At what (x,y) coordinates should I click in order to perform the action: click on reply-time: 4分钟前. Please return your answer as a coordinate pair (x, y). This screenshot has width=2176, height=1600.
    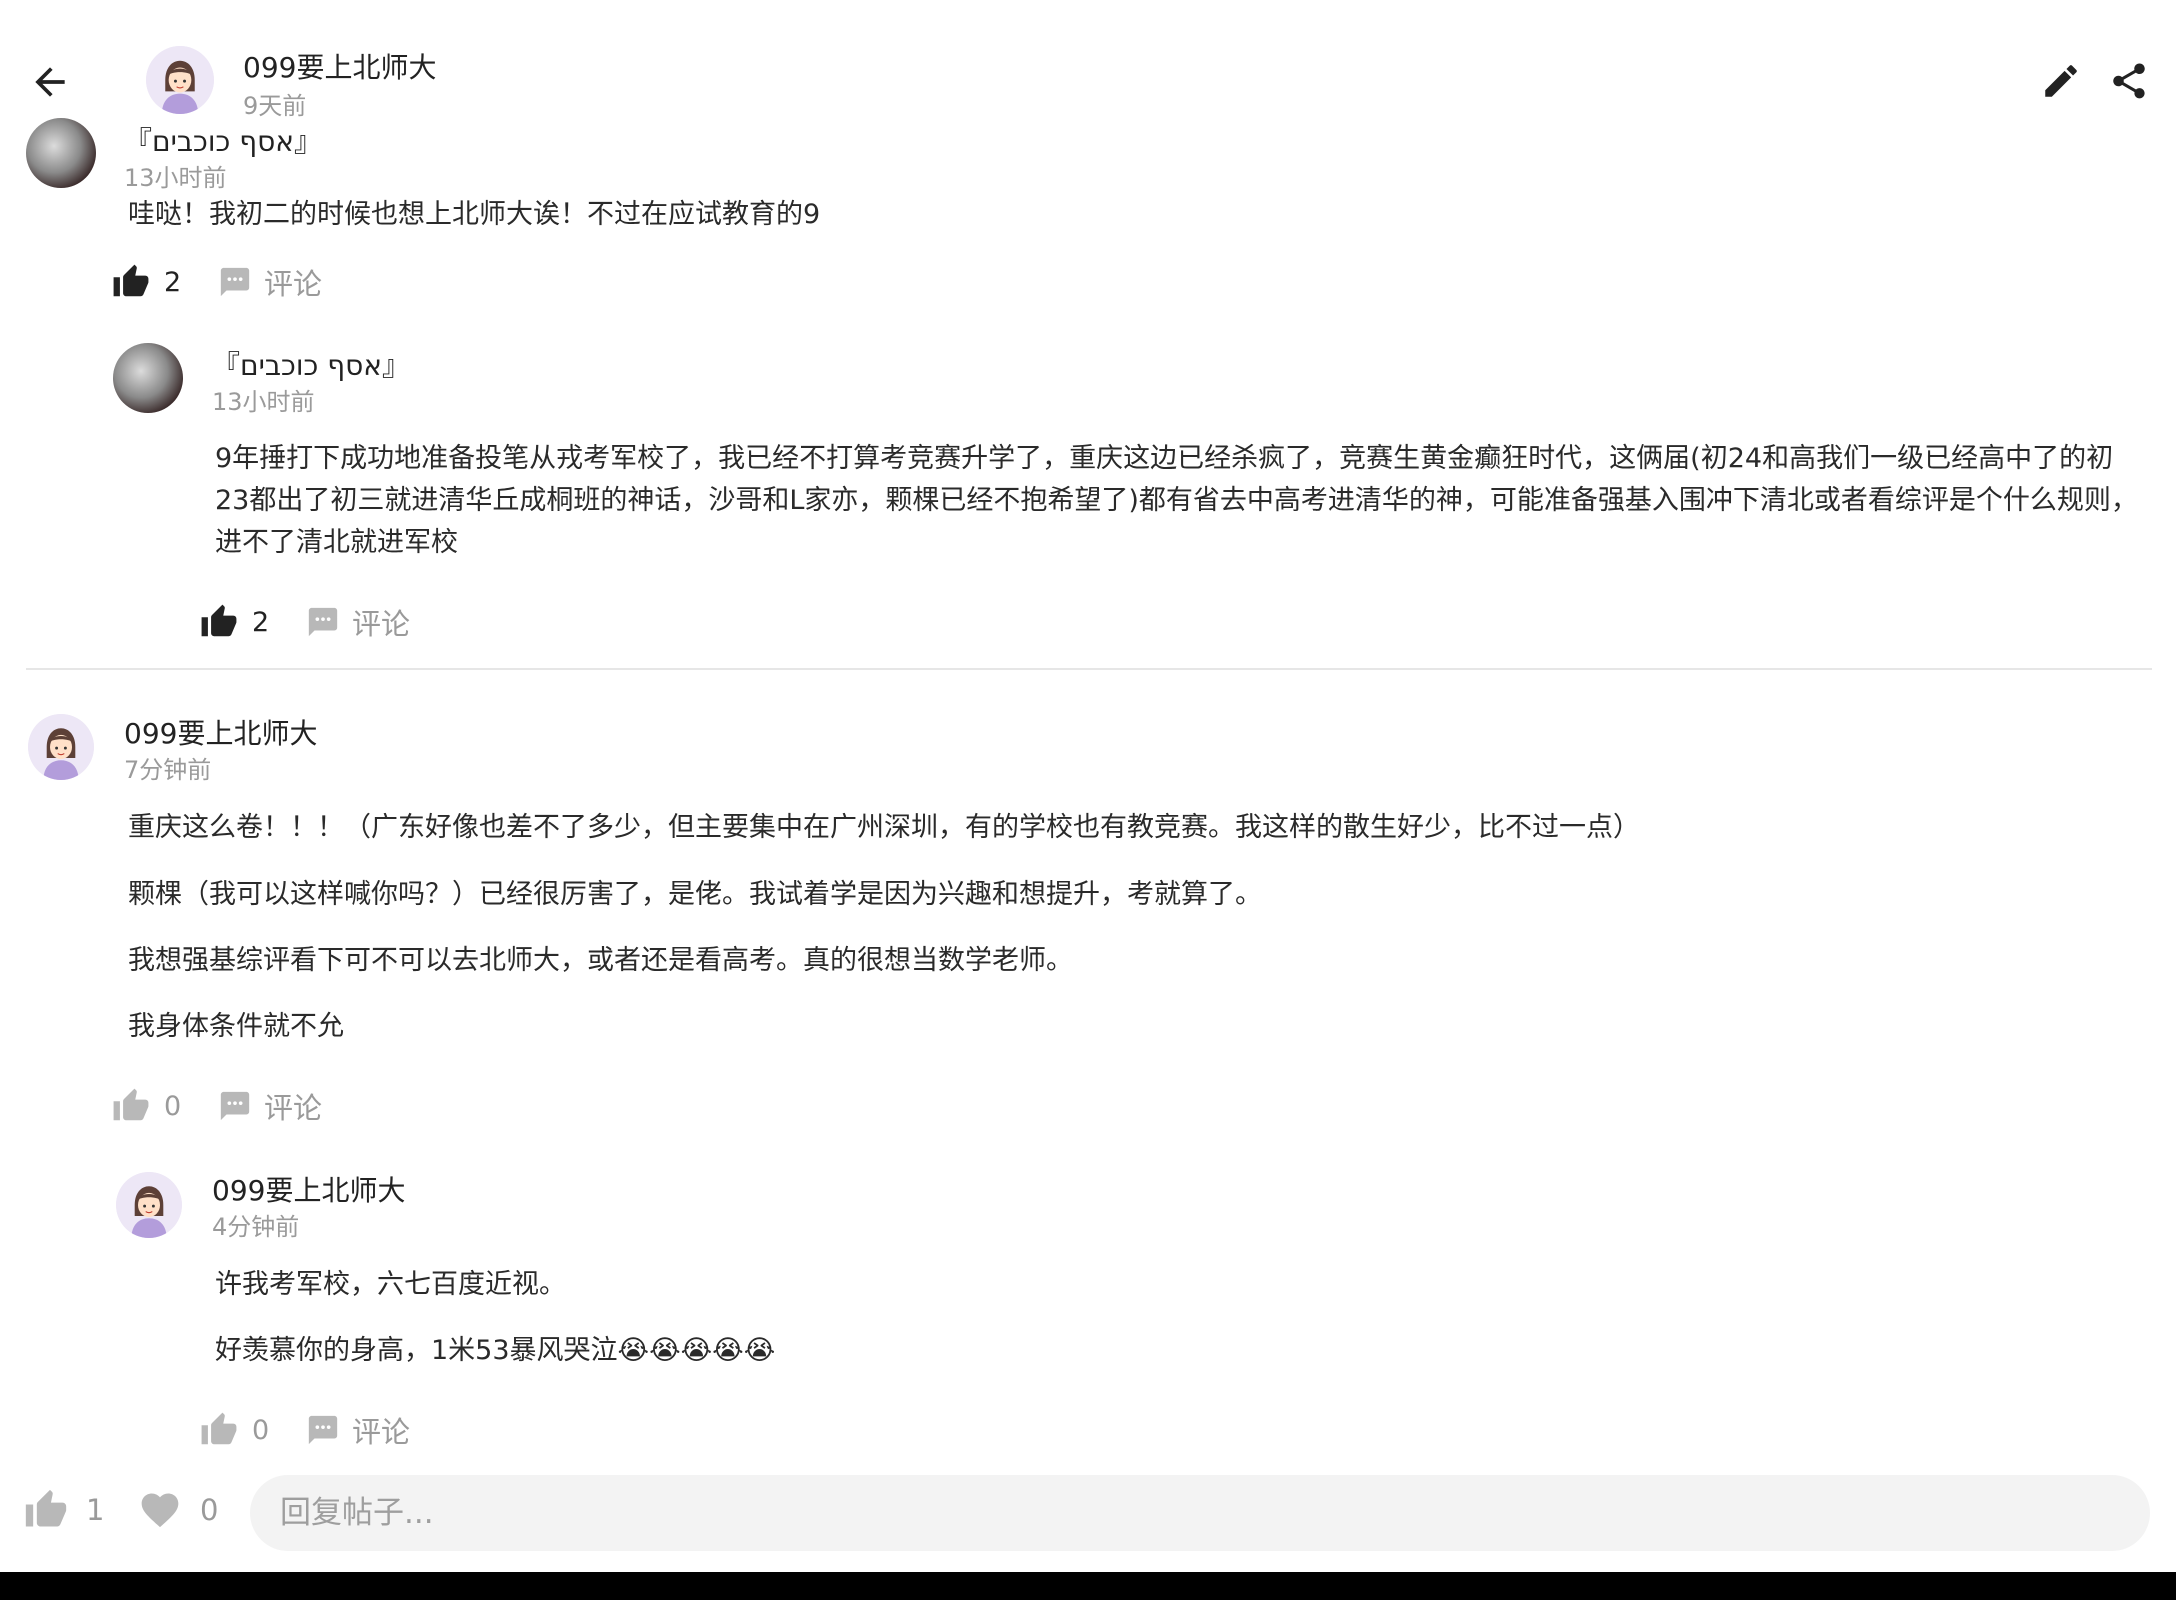
    Looking at the image, I should click on (256, 1227).